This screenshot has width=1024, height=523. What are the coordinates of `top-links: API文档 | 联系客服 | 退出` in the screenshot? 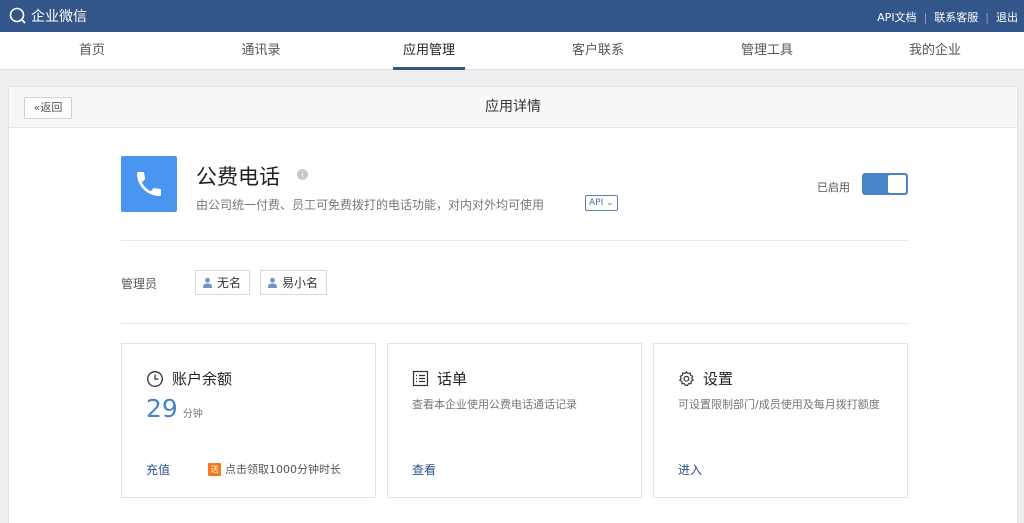 It's located at (947, 17).